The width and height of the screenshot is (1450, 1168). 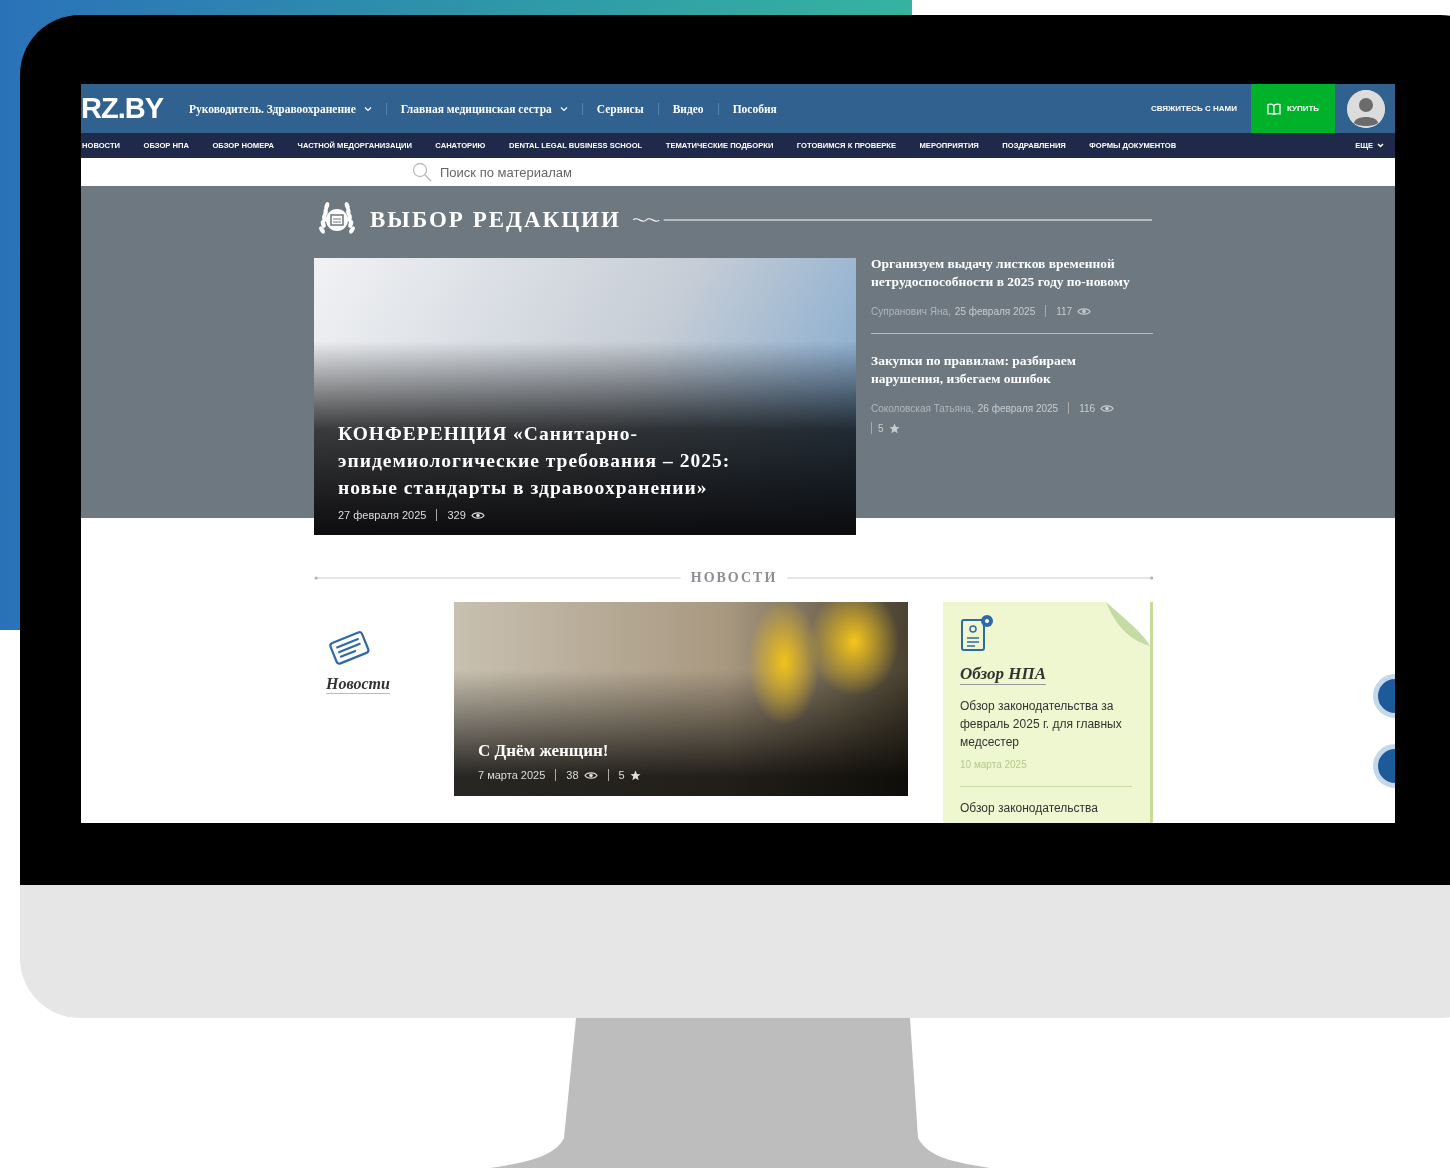 I want to click on article-author: Супранович Яна,, so click(x=911, y=311).